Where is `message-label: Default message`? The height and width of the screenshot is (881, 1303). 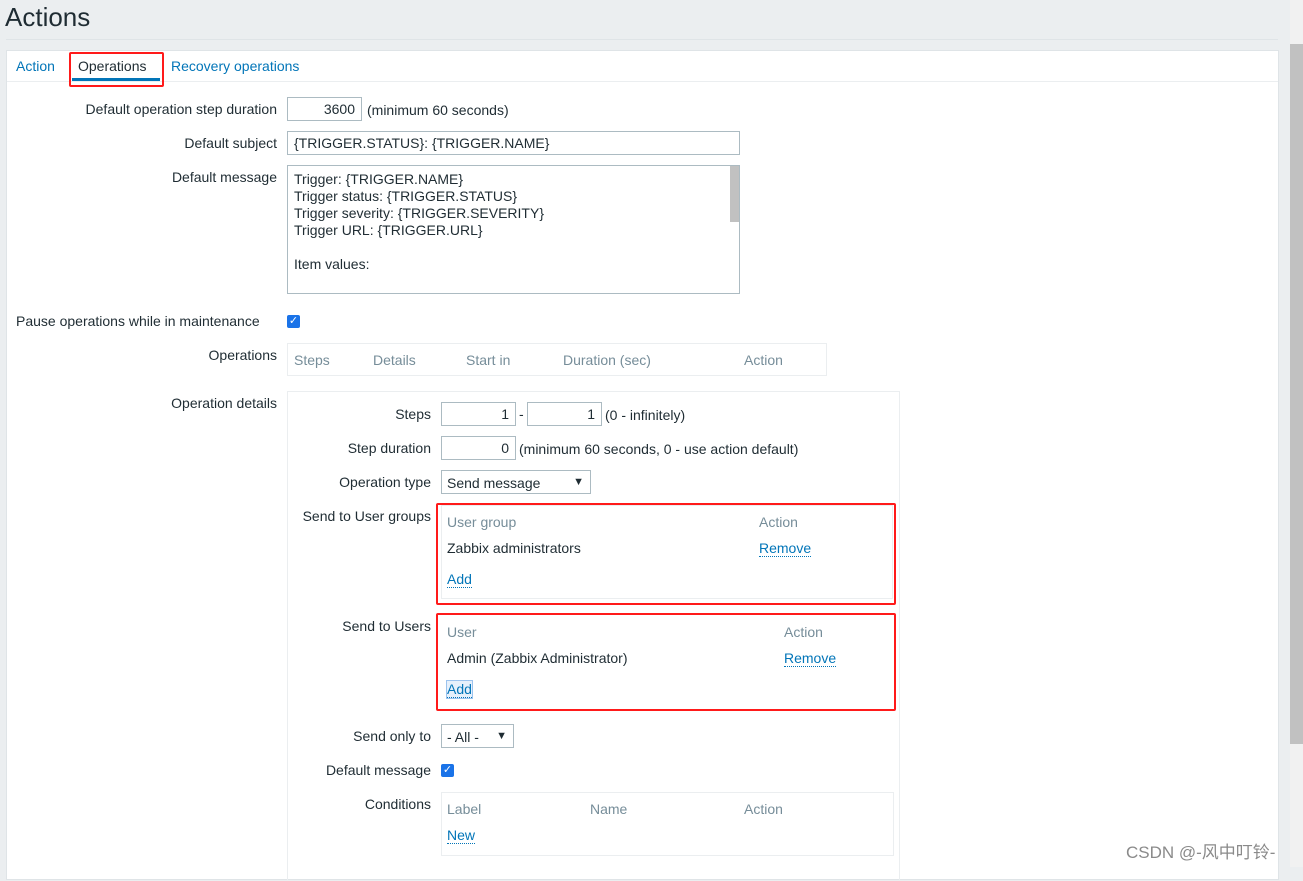 message-label: Default message is located at coordinates (224, 177).